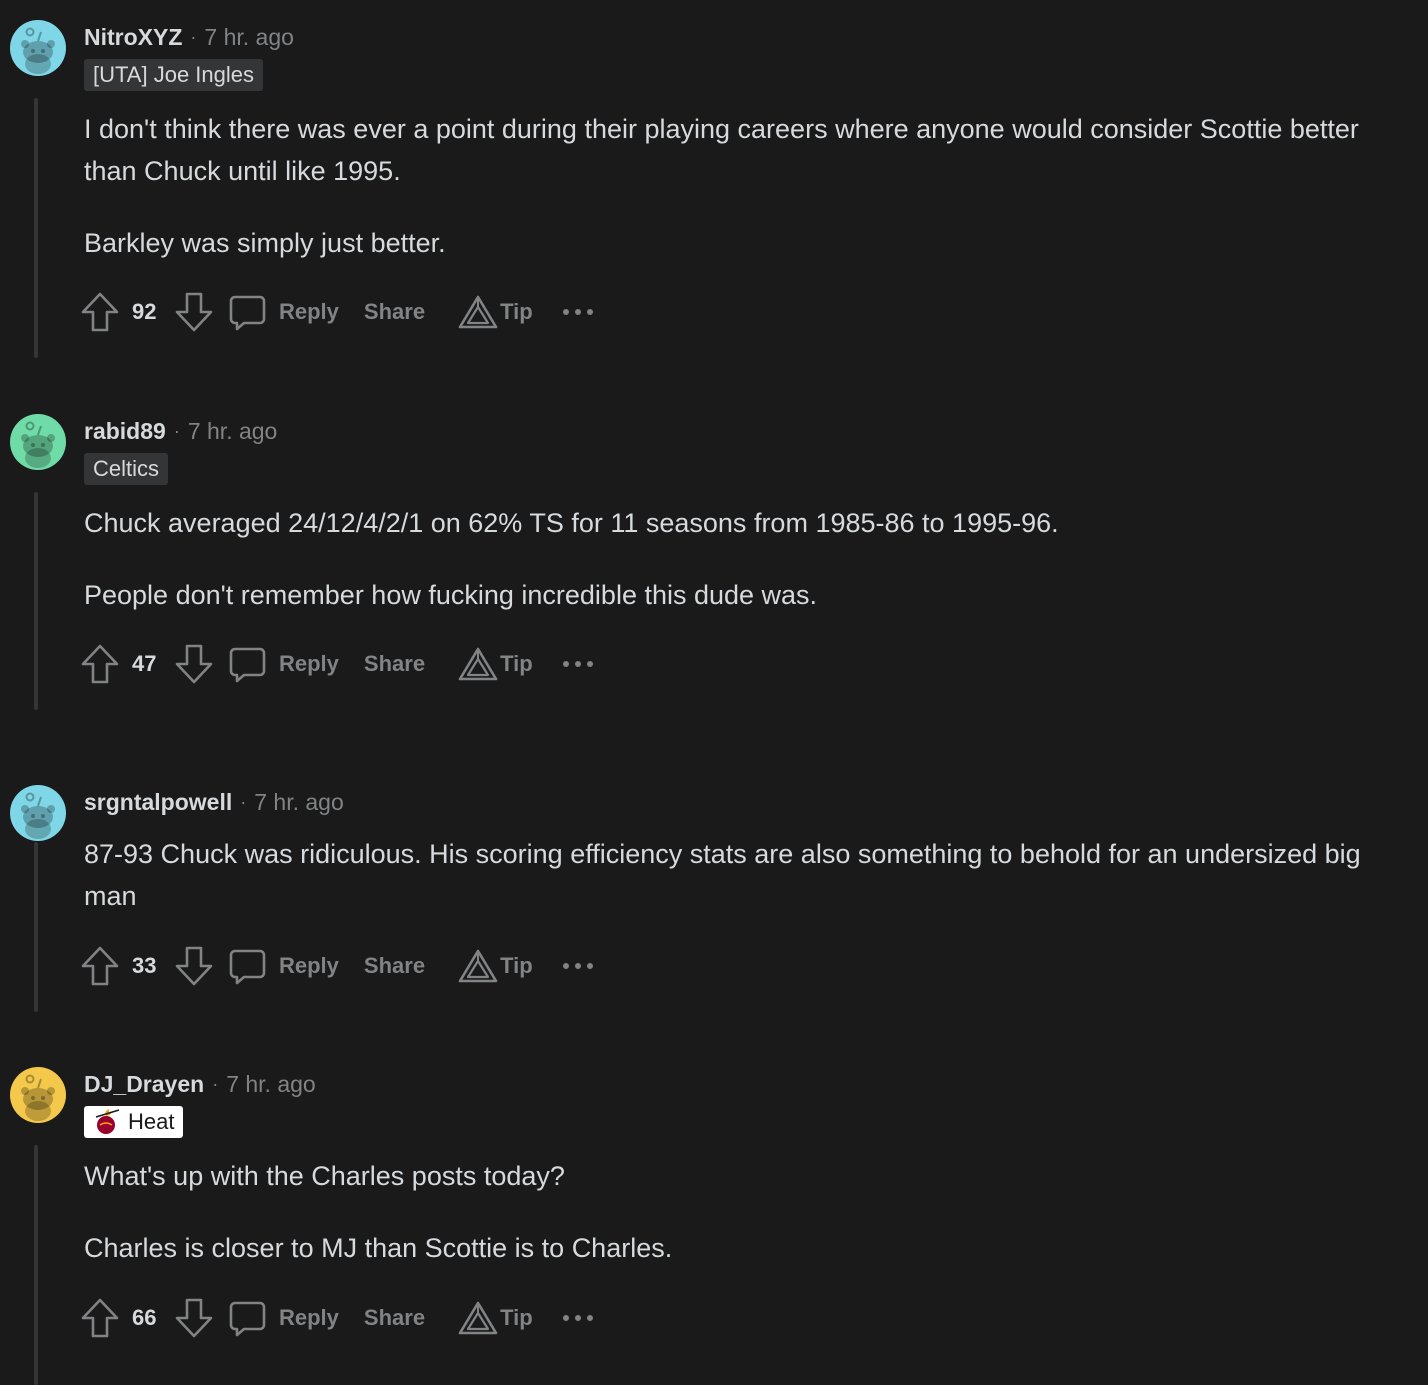  What do you see at coordinates (324, 1176) in the screenshot?
I see `comment-paragraph: What's up with the Charles posts today?` at bounding box center [324, 1176].